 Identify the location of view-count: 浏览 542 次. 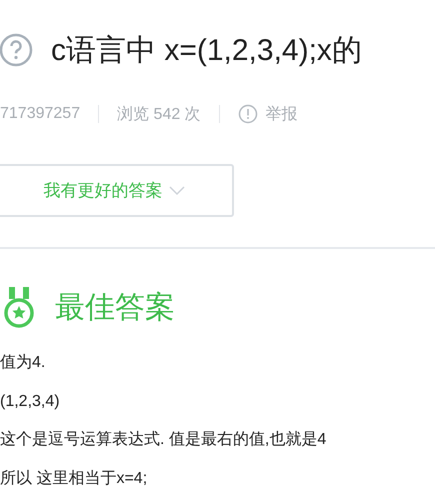
(159, 114).